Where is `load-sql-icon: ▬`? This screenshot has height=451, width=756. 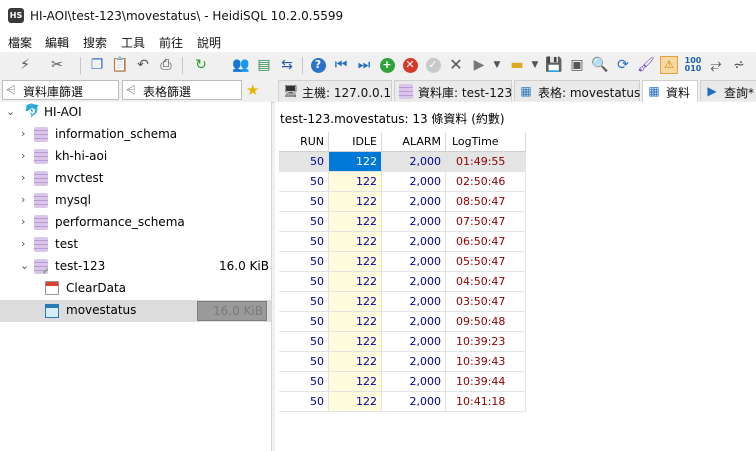
load-sql-icon: ▬ is located at coordinates (517, 65).